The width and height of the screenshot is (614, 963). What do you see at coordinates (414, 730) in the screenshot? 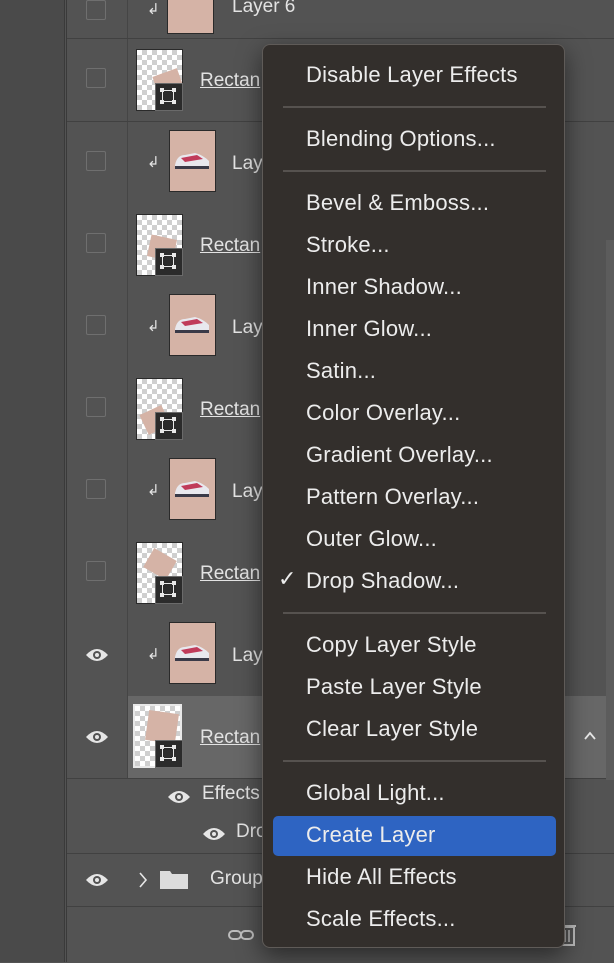
I see `menu-item-clear-layer-style: Clear Layer Style` at bounding box center [414, 730].